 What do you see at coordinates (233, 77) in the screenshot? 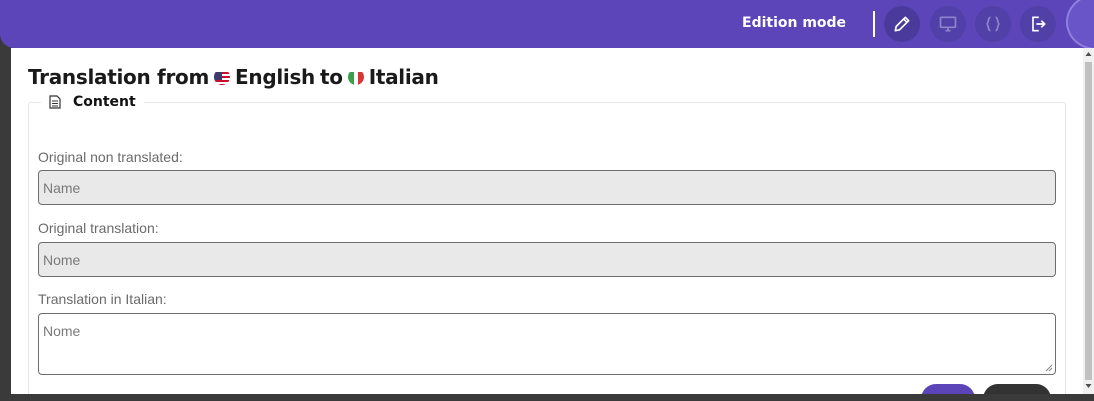
I see `dialog-title: Translation from English to Italian` at bounding box center [233, 77].